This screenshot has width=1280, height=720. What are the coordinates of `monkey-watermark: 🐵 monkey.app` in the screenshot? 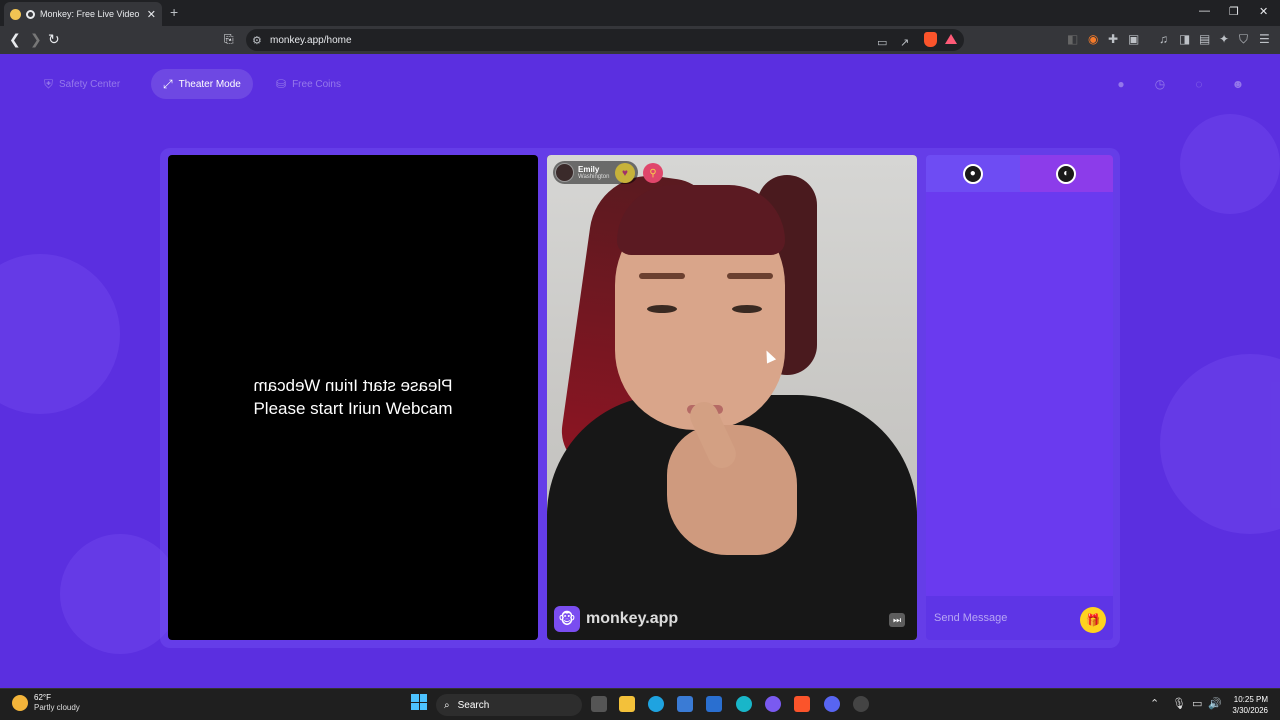 It's located at (616, 619).